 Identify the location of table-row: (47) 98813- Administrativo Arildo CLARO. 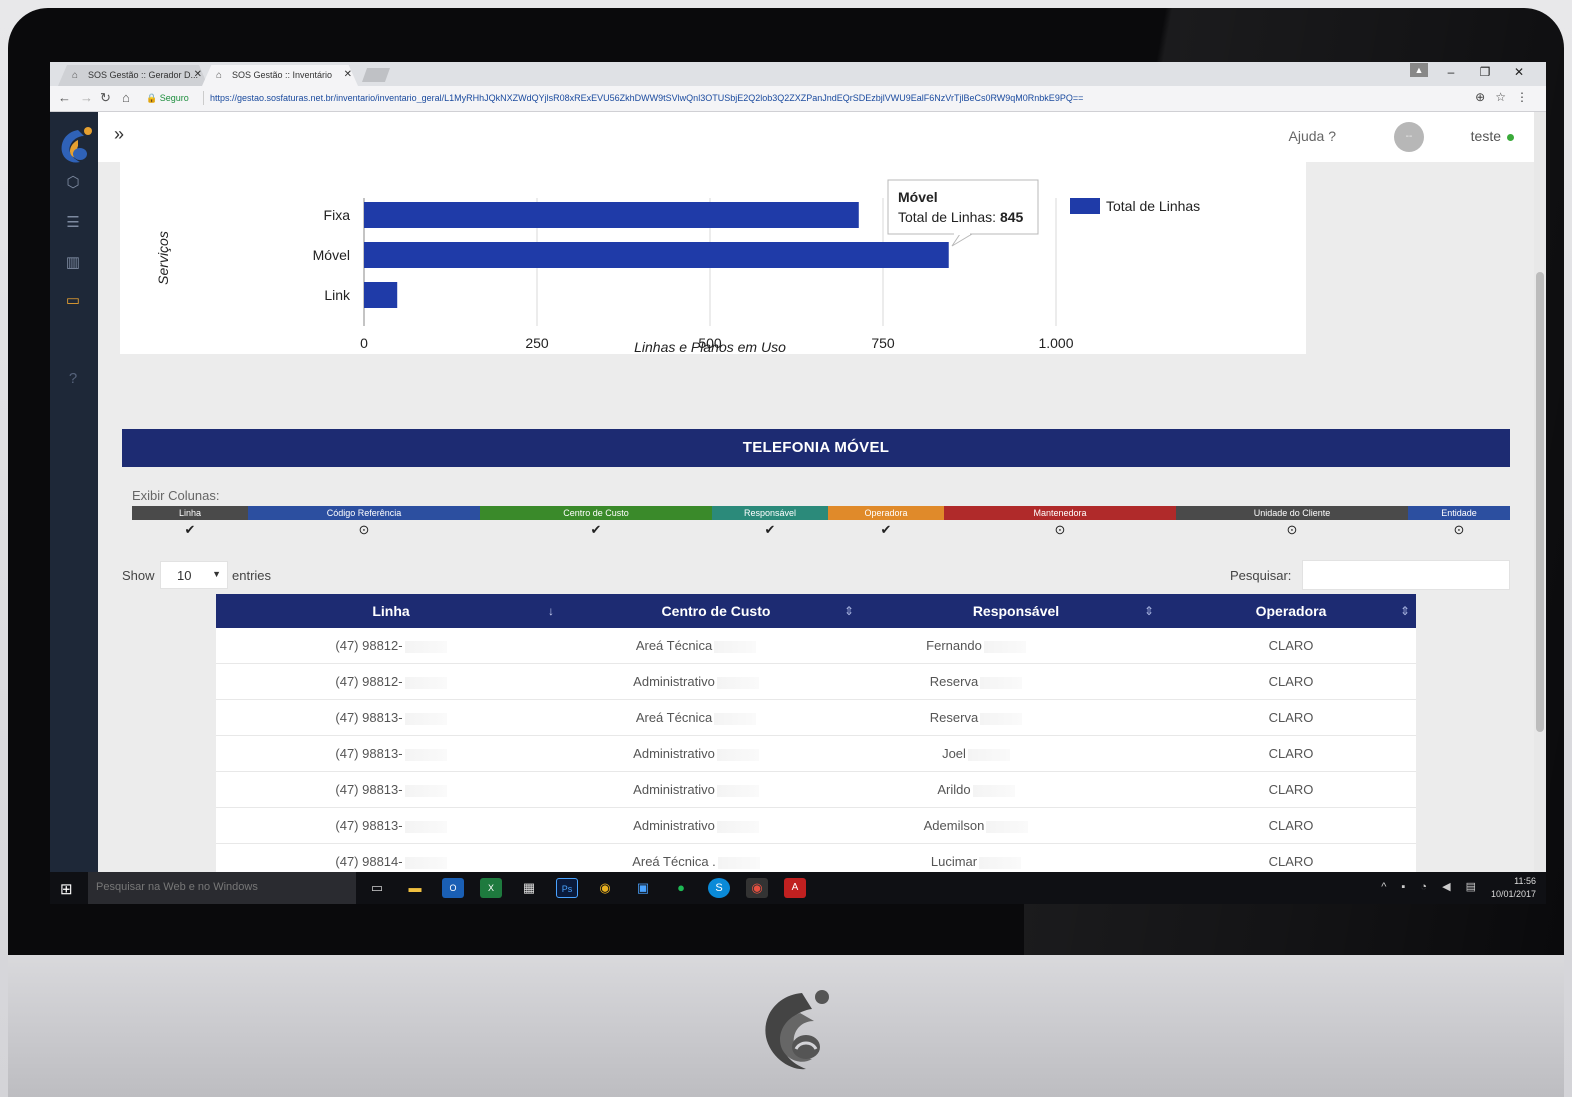
(816, 790).